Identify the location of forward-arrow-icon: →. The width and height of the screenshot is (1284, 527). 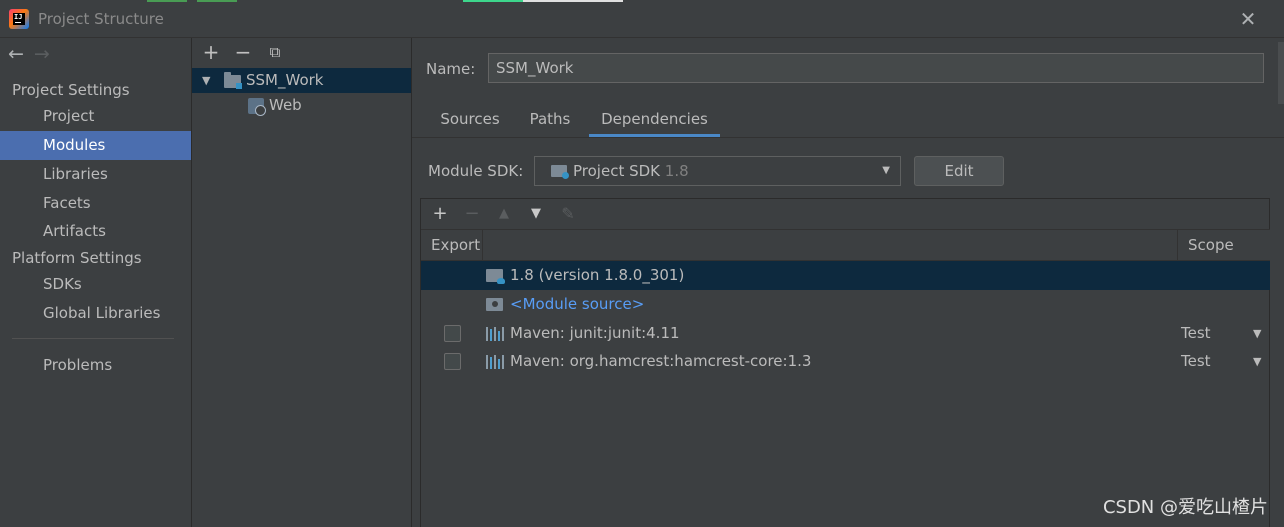
(42, 55).